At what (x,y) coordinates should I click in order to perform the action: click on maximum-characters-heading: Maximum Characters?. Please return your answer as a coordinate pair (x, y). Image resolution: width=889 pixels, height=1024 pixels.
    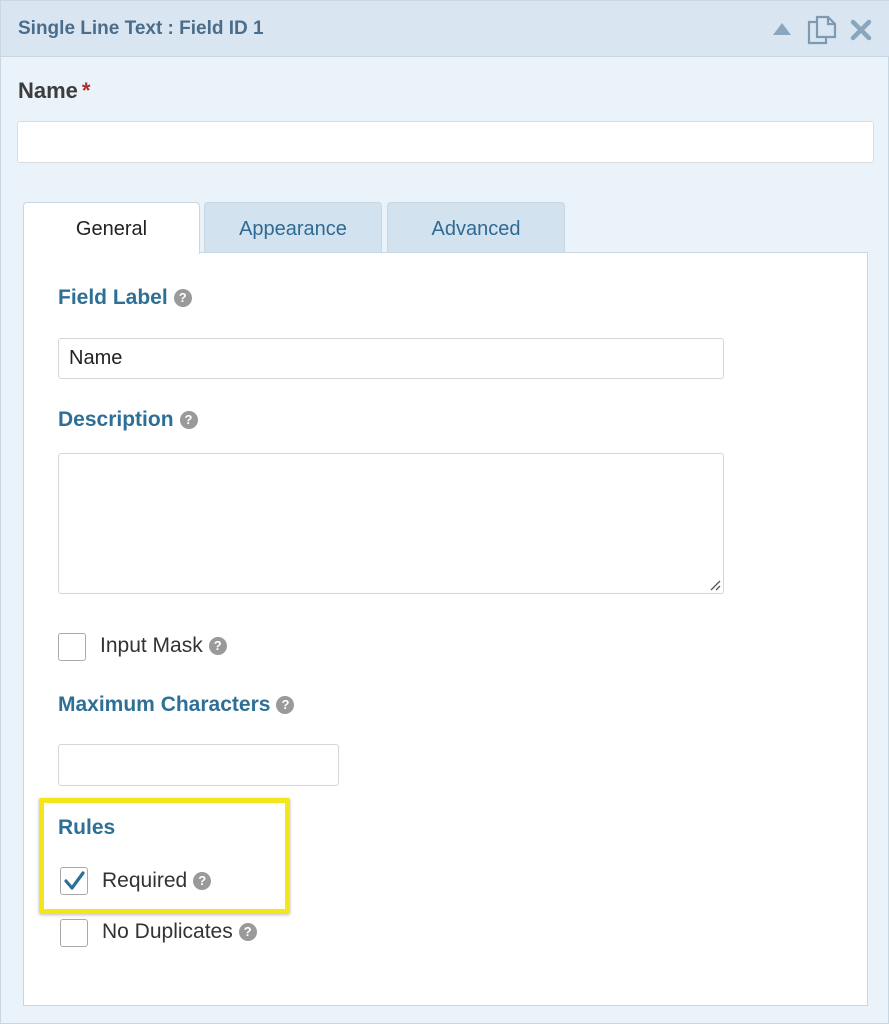
    Looking at the image, I should click on (176, 705).